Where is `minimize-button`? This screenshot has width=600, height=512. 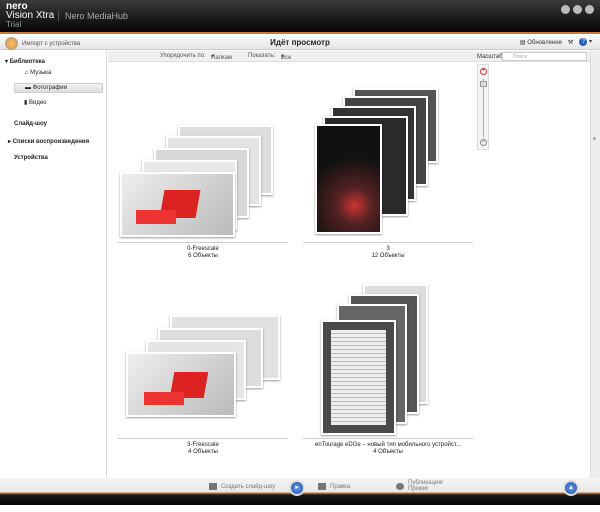 minimize-button is located at coordinates (565, 9).